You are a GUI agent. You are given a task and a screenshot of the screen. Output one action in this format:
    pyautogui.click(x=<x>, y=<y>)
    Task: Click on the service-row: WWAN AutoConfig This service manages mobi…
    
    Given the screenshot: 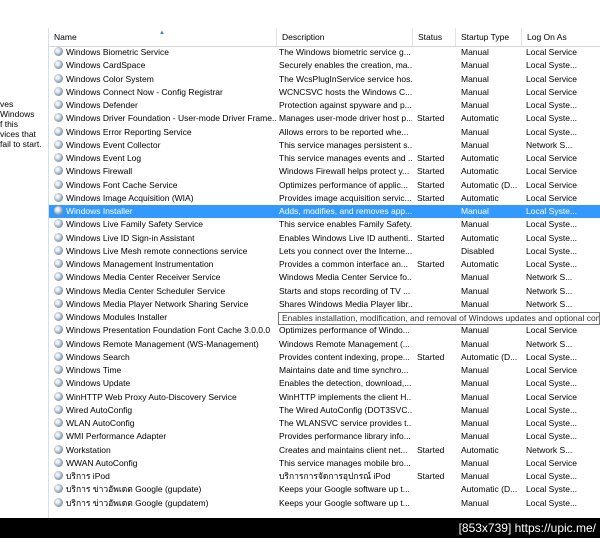 What is the action you would take?
    pyautogui.click(x=324, y=463)
    